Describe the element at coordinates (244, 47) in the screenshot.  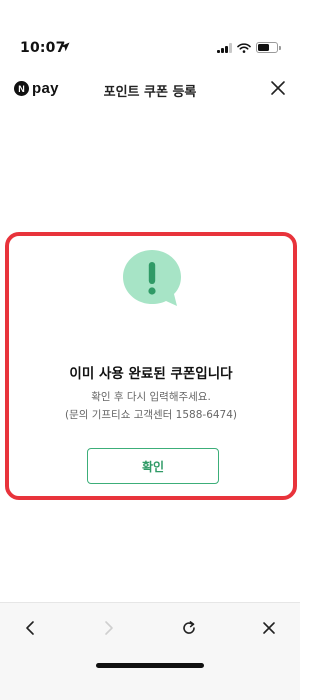
I see `wifi-icon` at that location.